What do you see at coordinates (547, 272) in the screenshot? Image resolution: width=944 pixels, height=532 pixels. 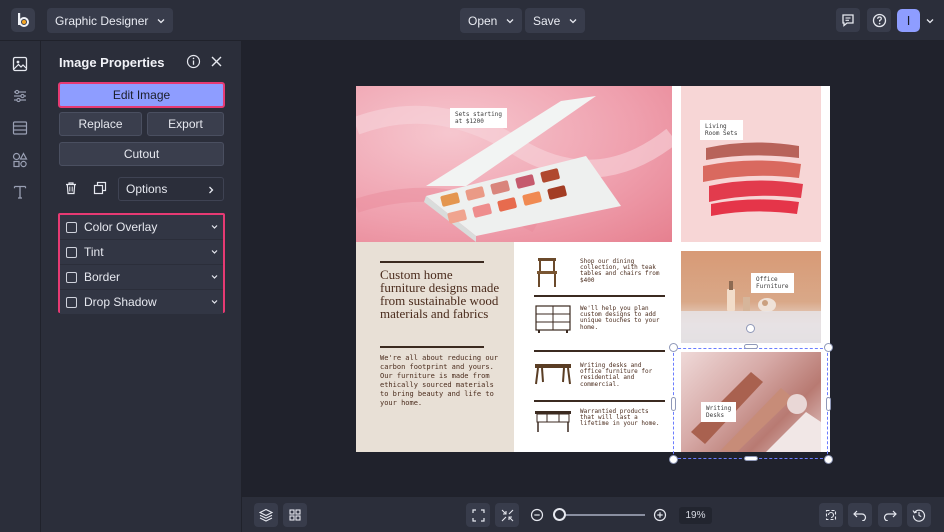 I see `chair-icon` at bounding box center [547, 272].